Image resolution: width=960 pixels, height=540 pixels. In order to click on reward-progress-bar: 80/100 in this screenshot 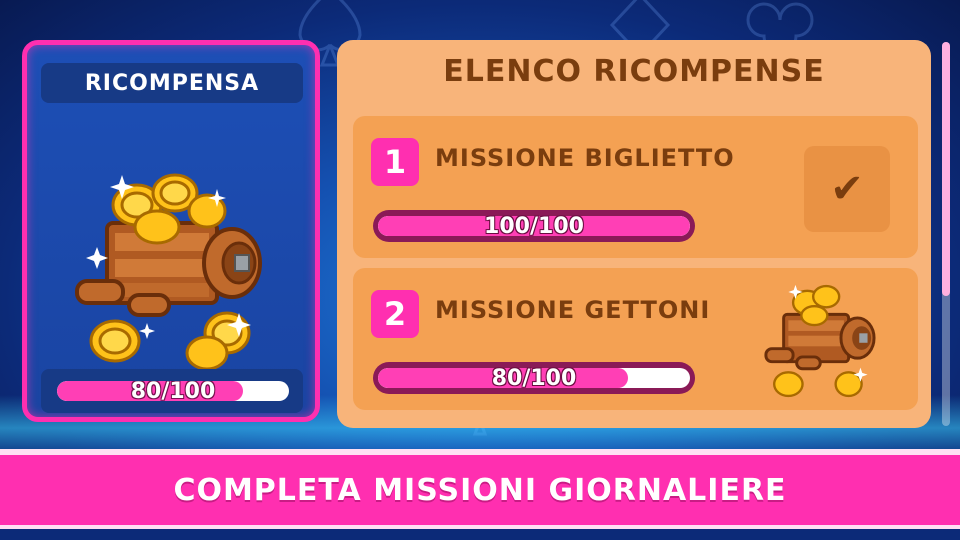, I will do `click(173, 391)`.